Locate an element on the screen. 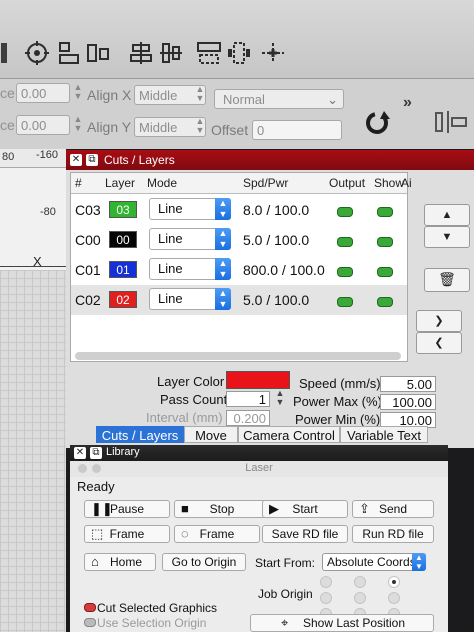 The height and width of the screenshot is (632, 474). layer-swatch: 02 is located at coordinates (123, 299).